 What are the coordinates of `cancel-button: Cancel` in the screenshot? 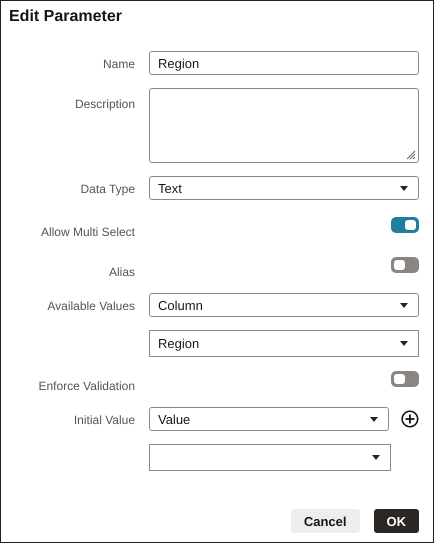 It's located at (325, 521).